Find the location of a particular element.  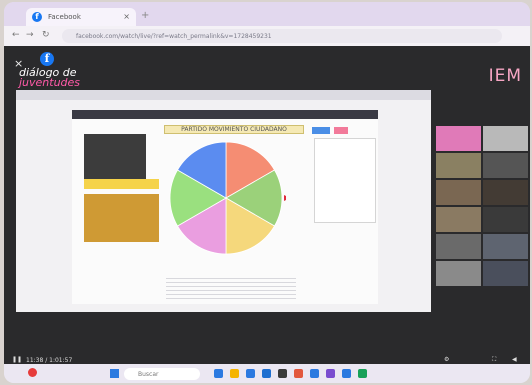

description-text-block is located at coordinates (231, 289).